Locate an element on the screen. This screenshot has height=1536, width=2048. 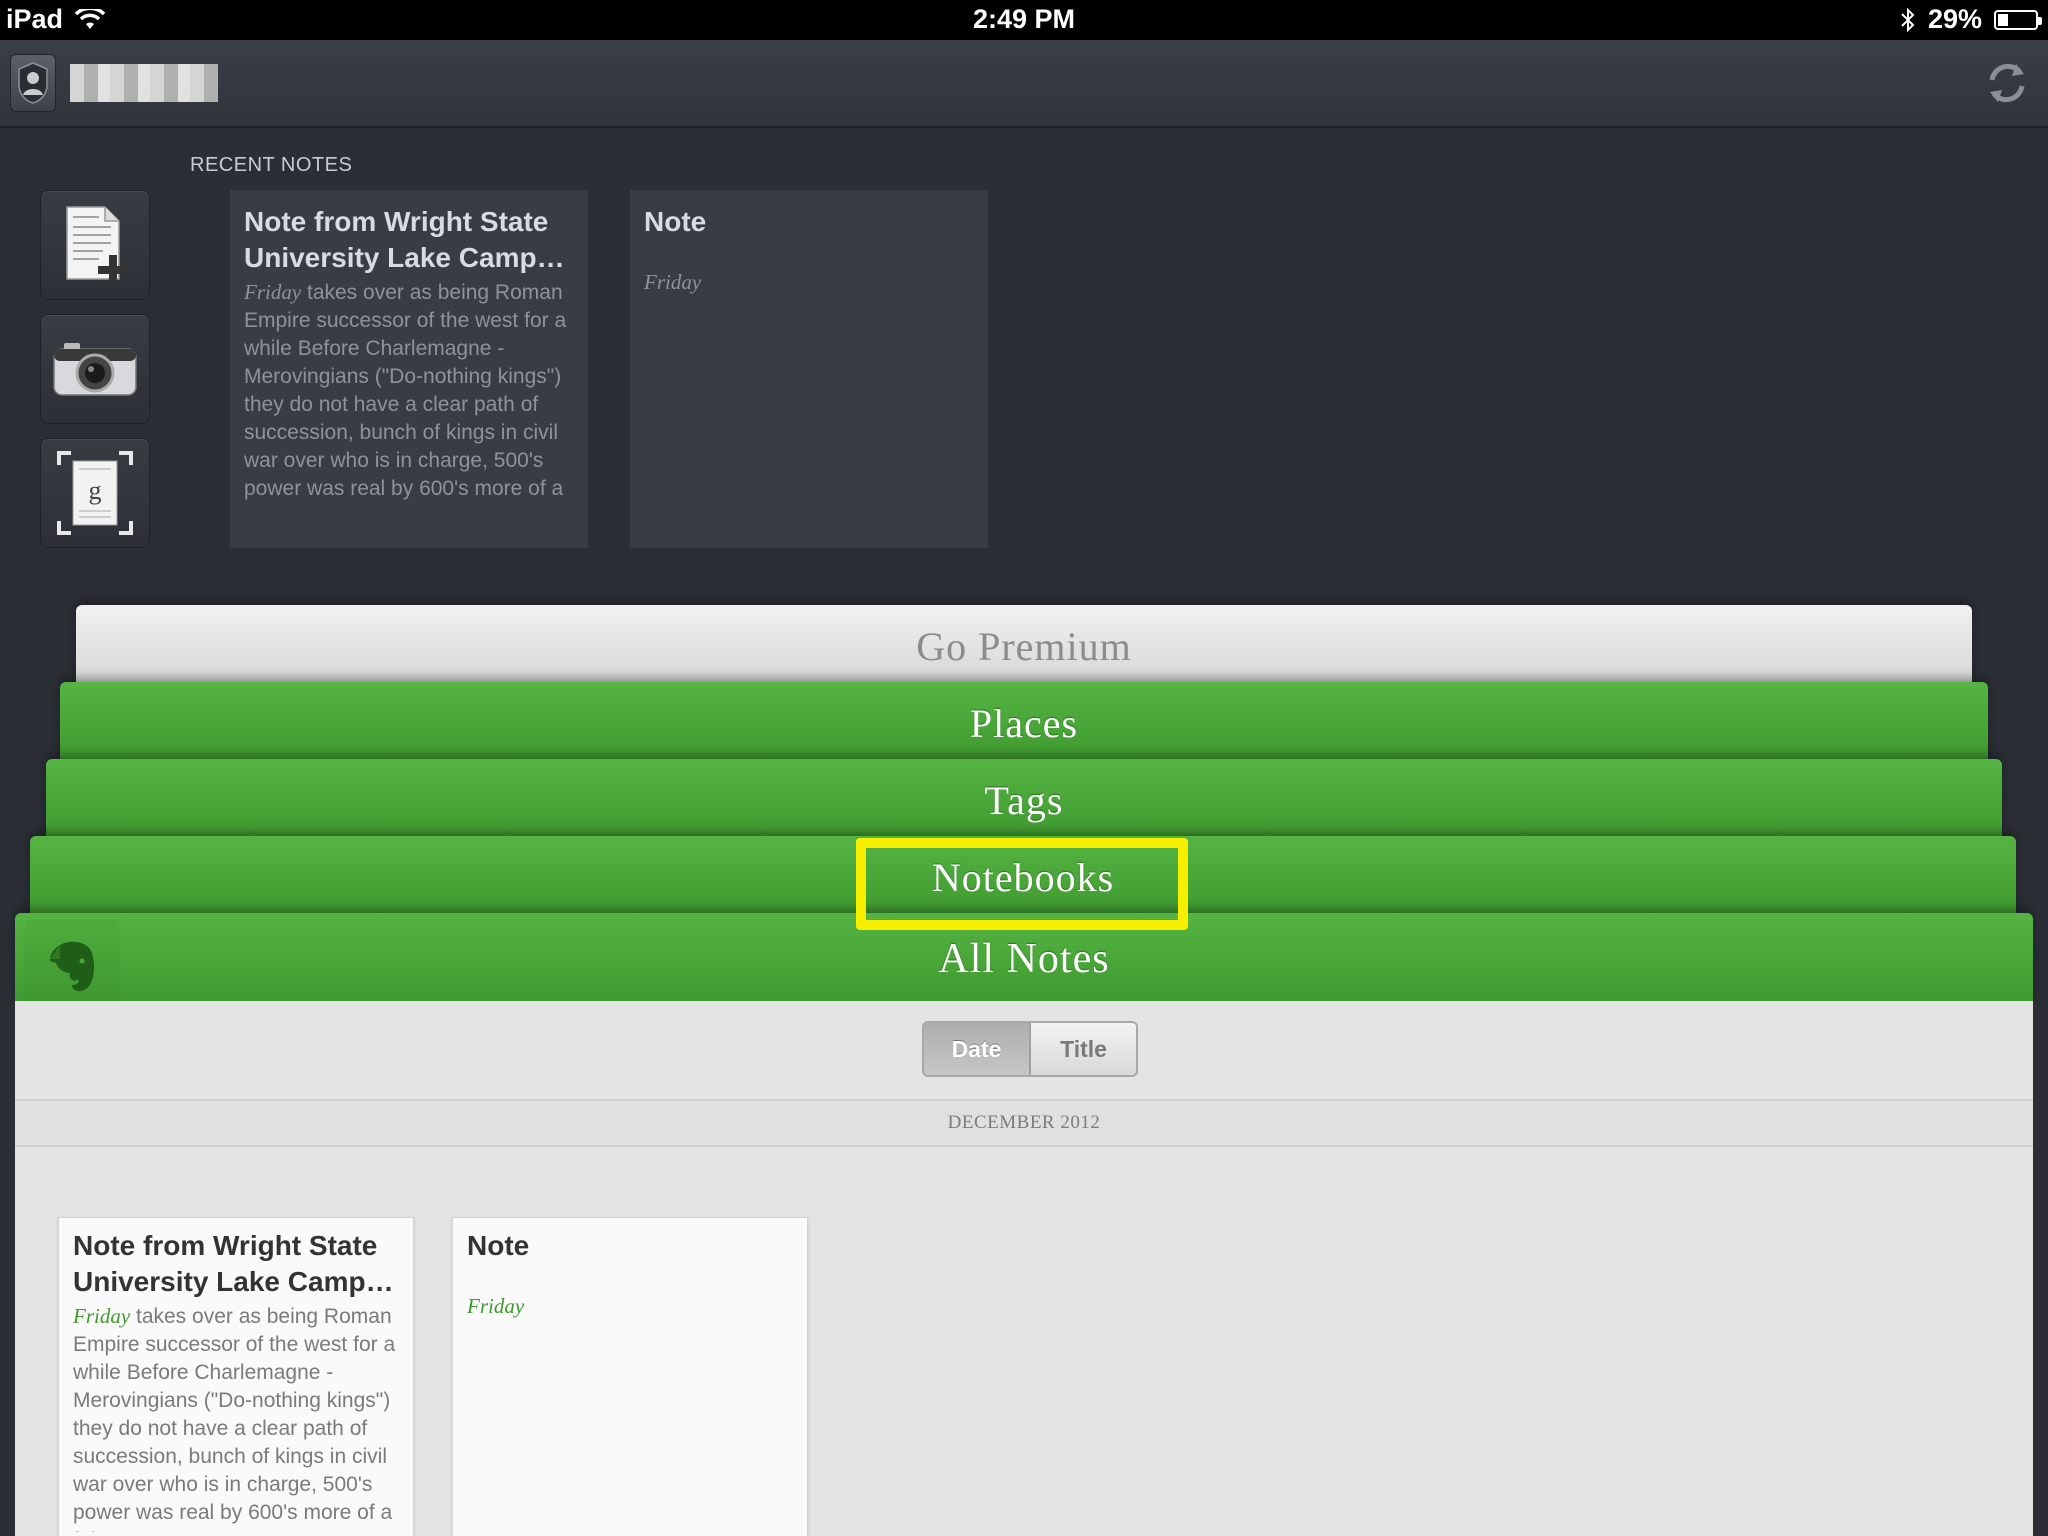
tab-label: Tags is located at coordinates (1024, 800).